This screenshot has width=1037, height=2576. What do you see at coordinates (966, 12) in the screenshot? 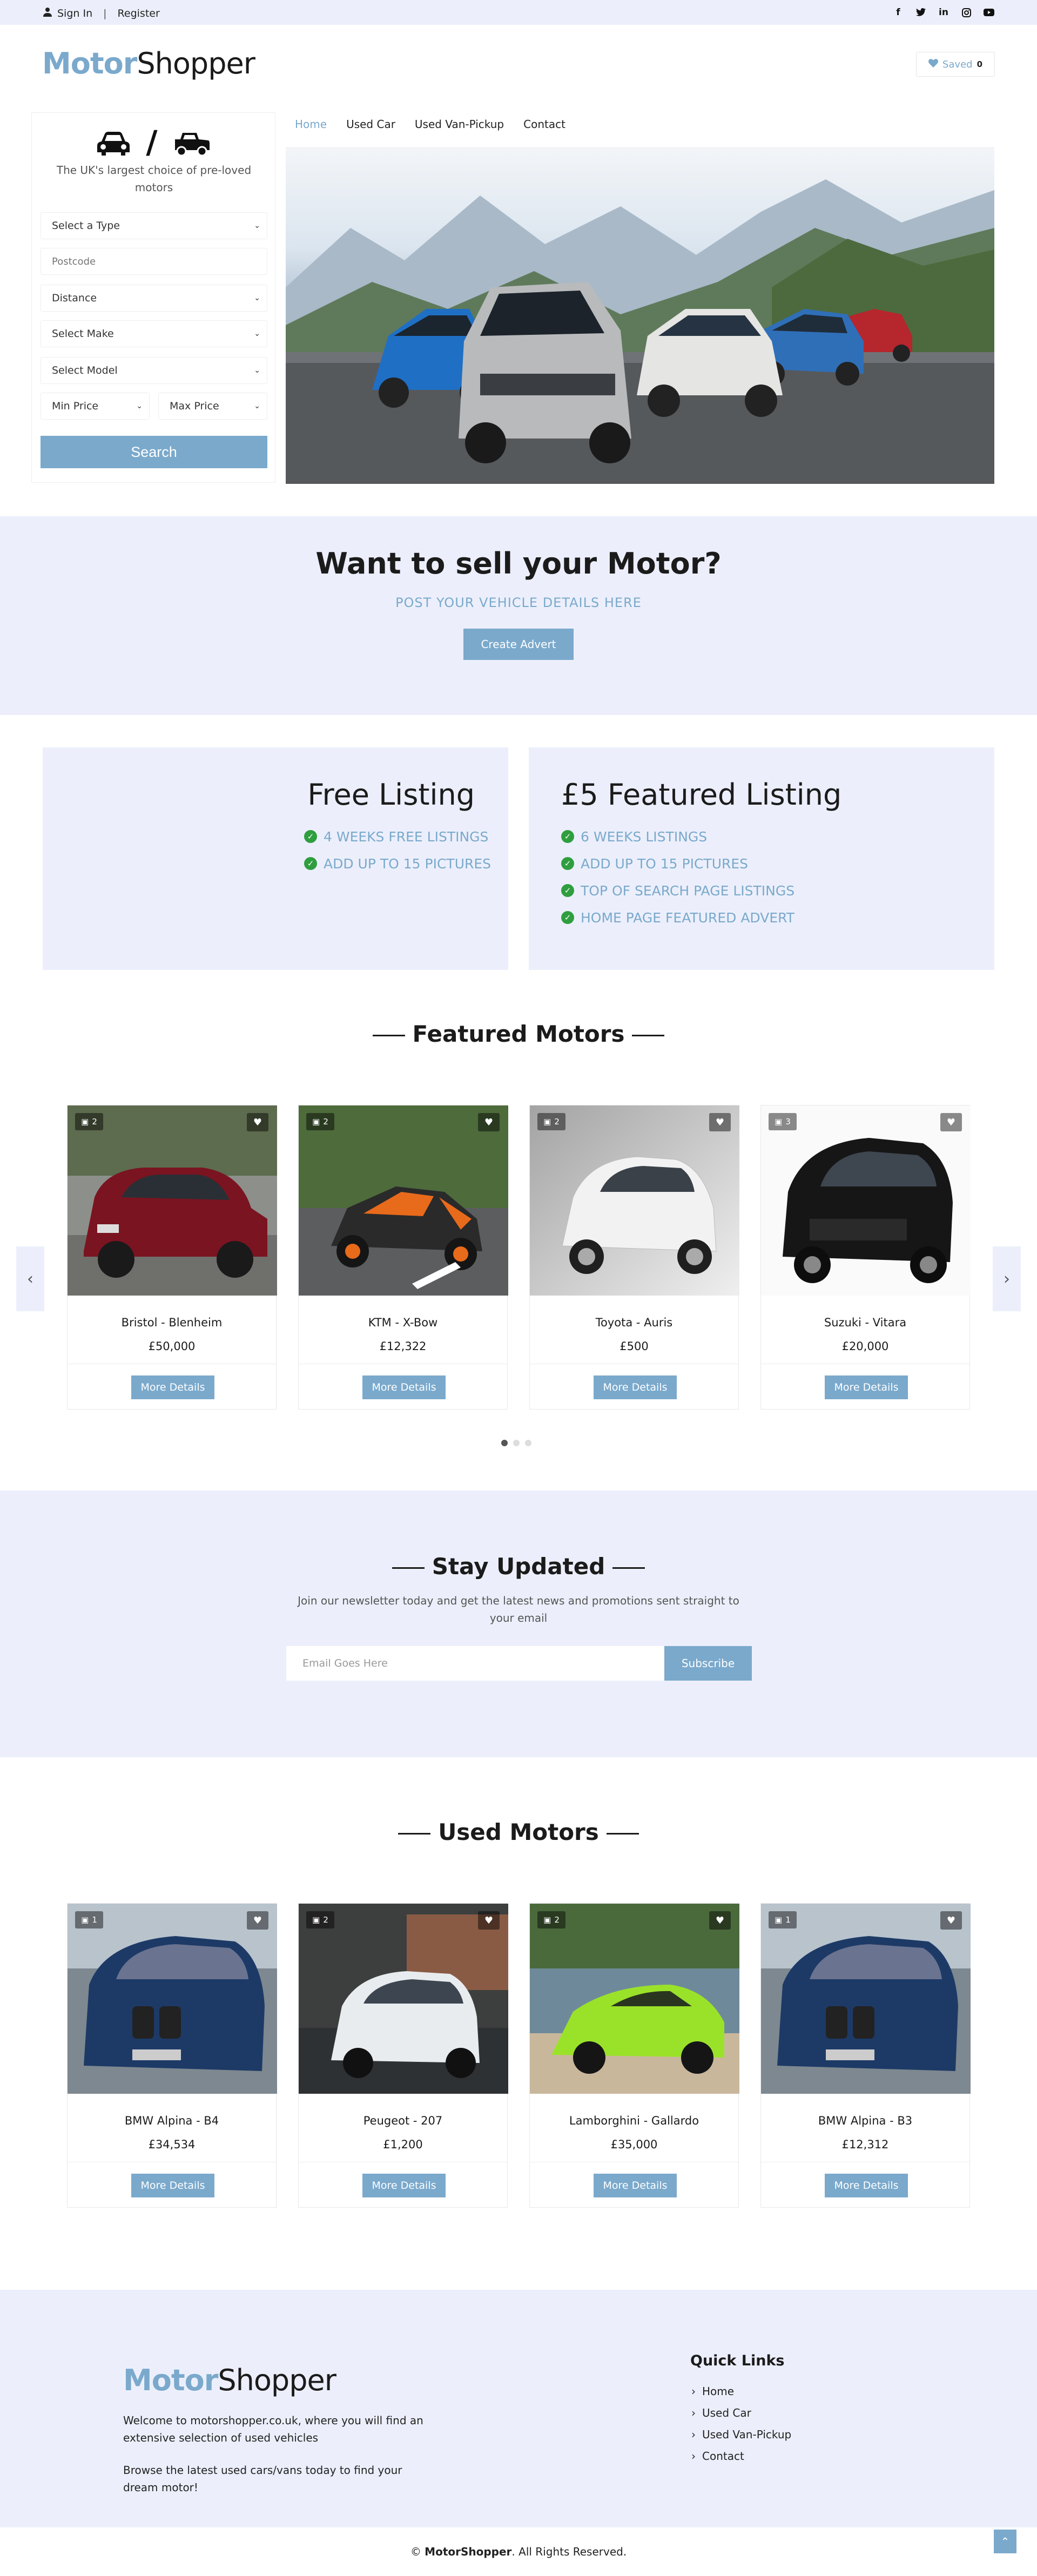
I see `instagram-icon` at bounding box center [966, 12].